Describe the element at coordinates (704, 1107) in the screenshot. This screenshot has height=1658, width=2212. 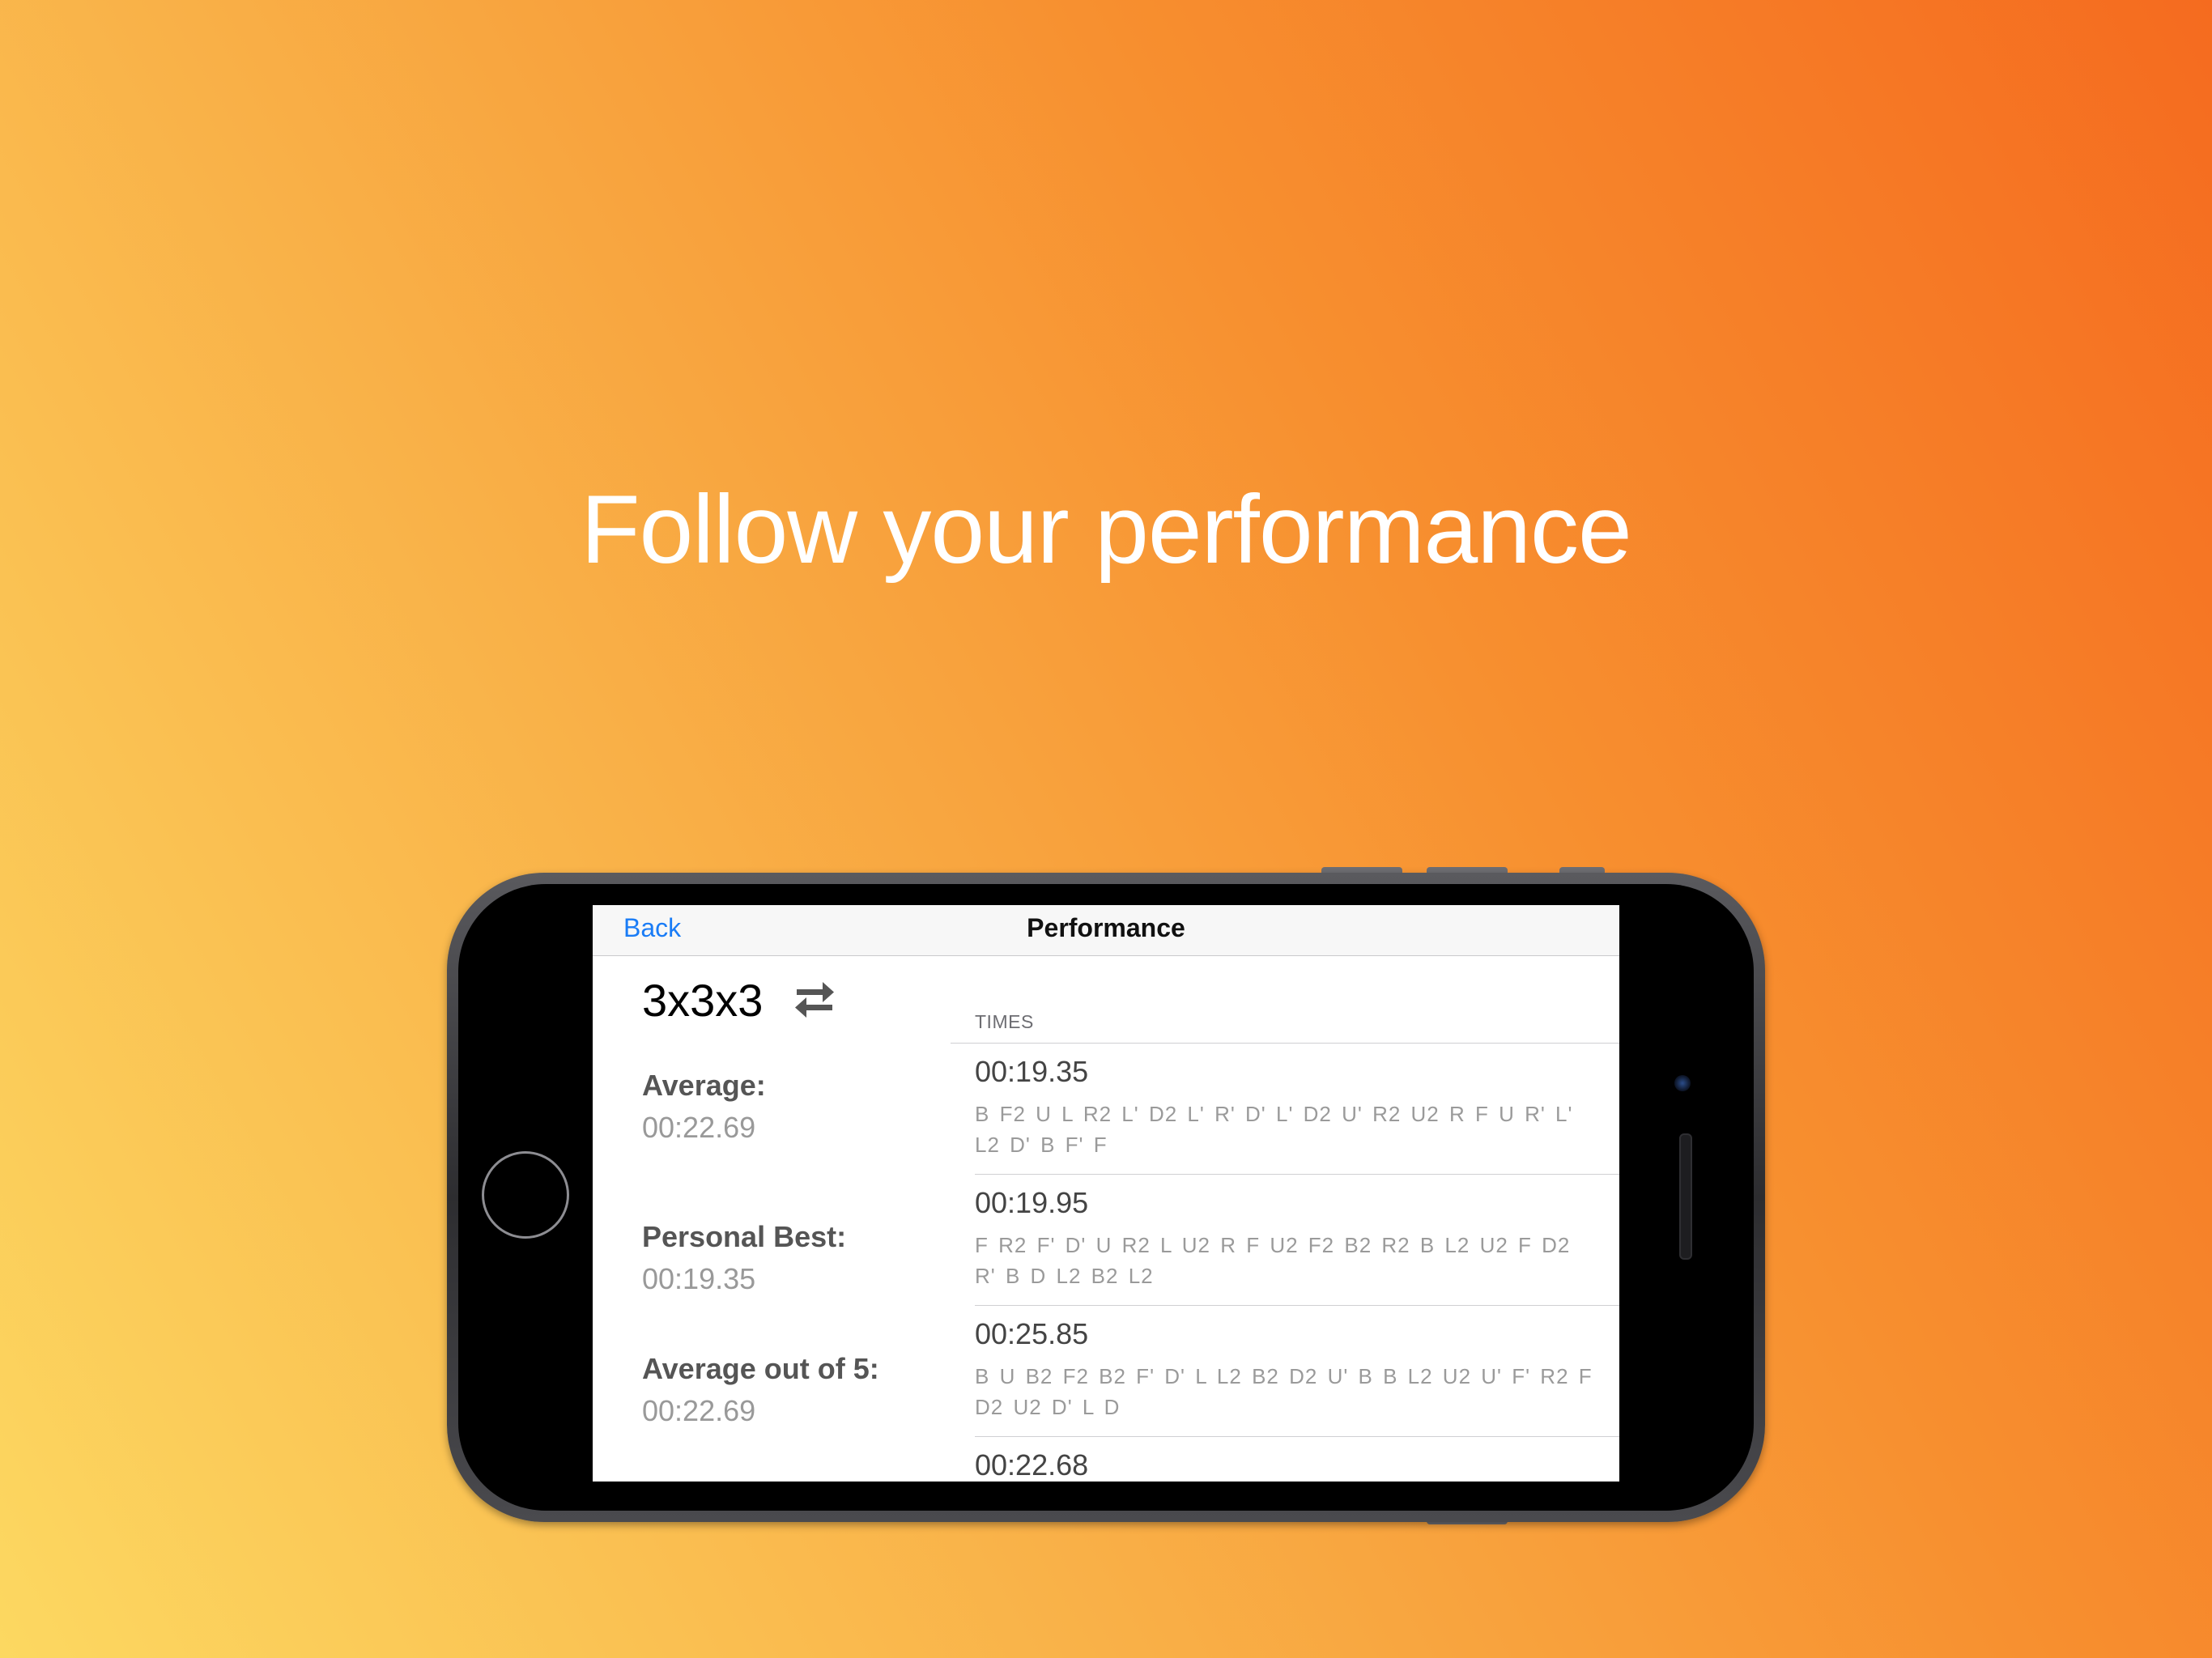
I see `stat-average: Average: 00:22.69` at that location.